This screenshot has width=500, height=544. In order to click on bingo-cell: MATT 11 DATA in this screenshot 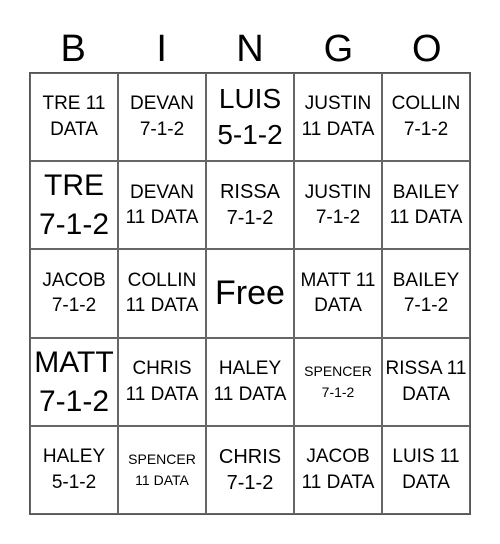, I will do `click(338, 293)`.